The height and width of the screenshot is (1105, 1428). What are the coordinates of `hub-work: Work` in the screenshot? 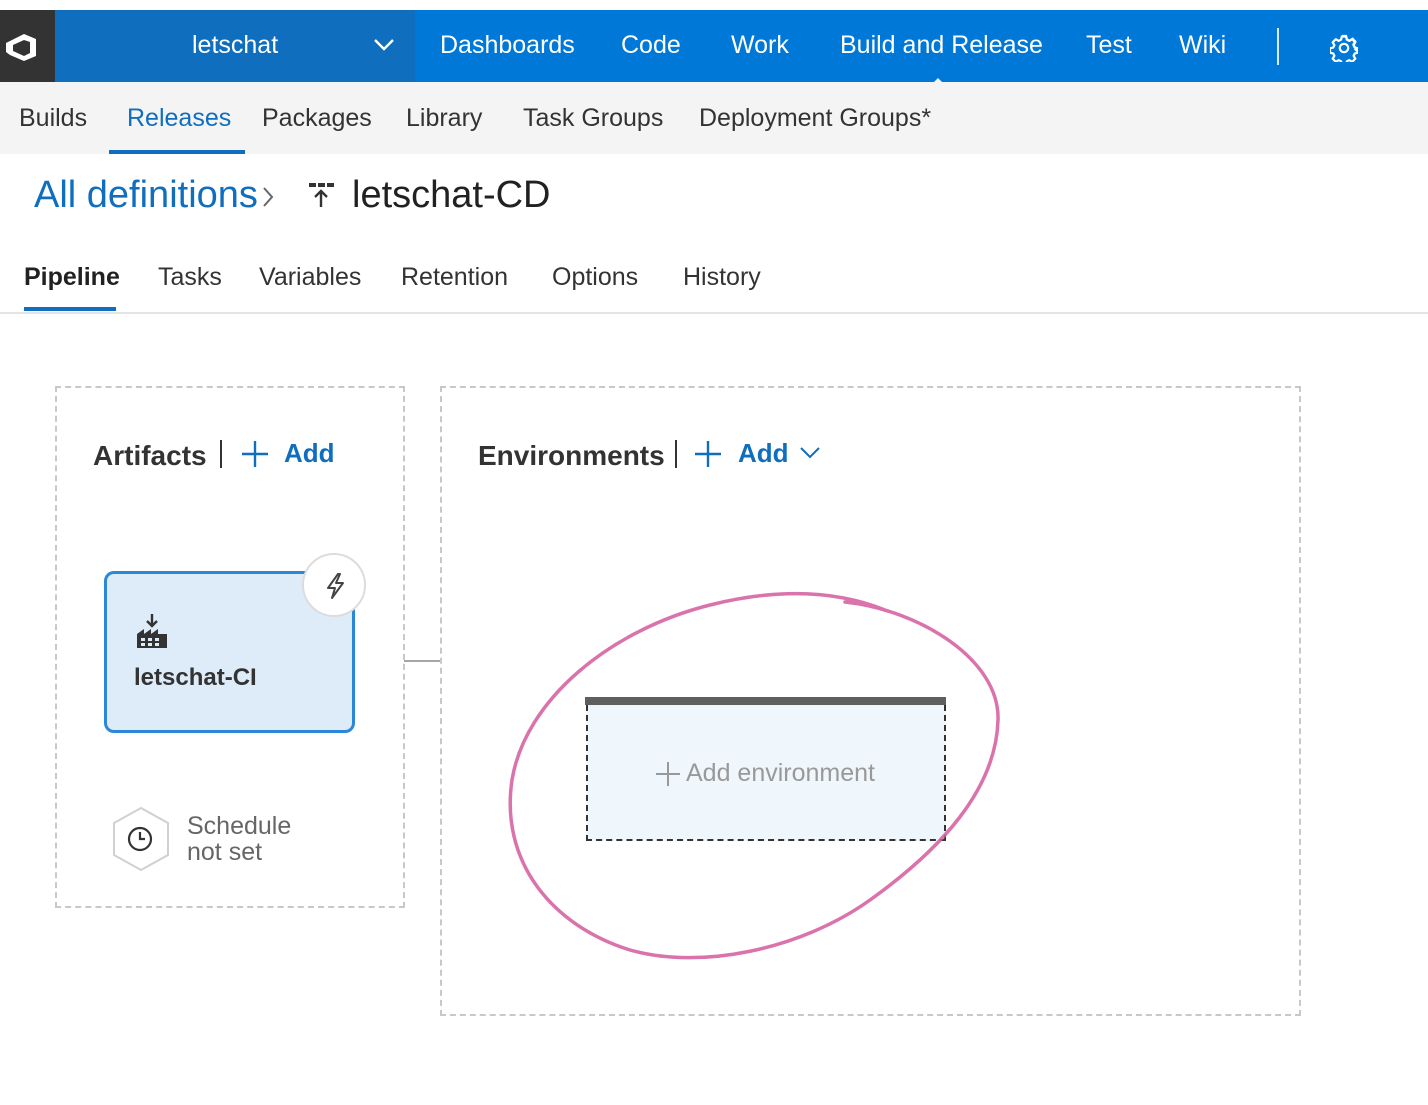 It's located at (760, 45).